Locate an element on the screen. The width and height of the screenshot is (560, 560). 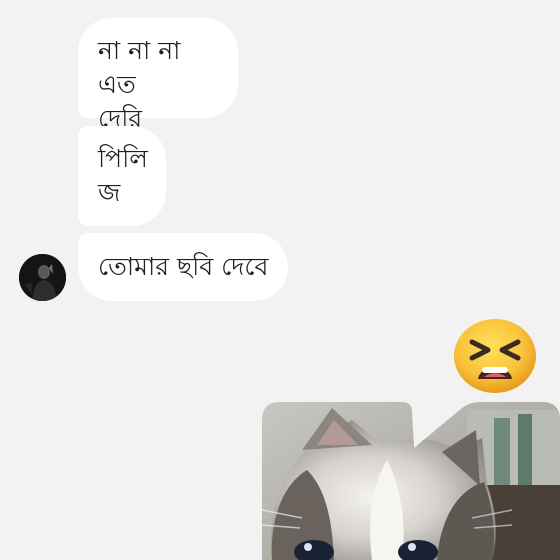
avatar-image is located at coordinates (42, 277).